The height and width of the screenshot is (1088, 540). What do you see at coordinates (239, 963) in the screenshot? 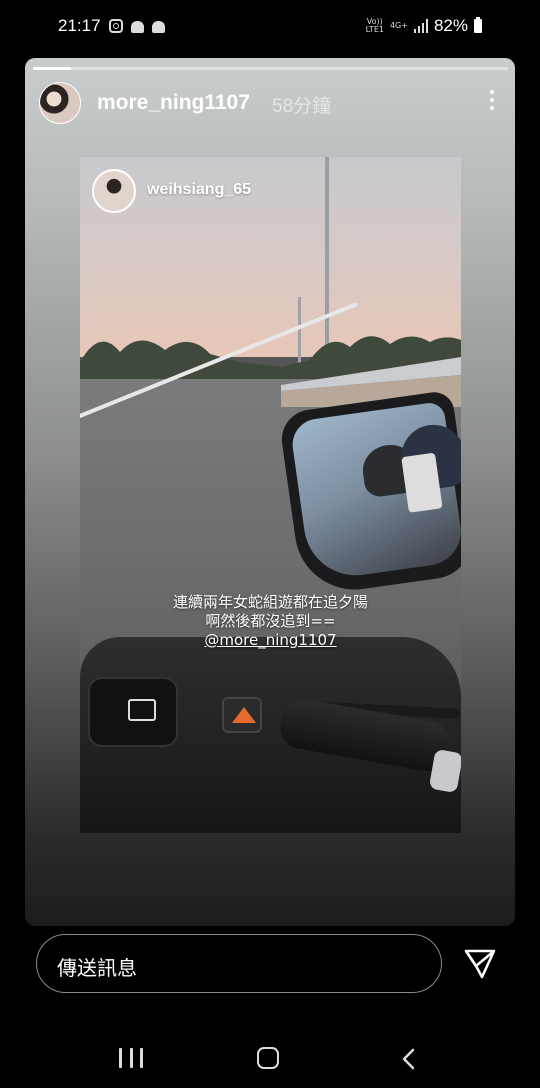
I see `reply-input: 傳送訊息` at bounding box center [239, 963].